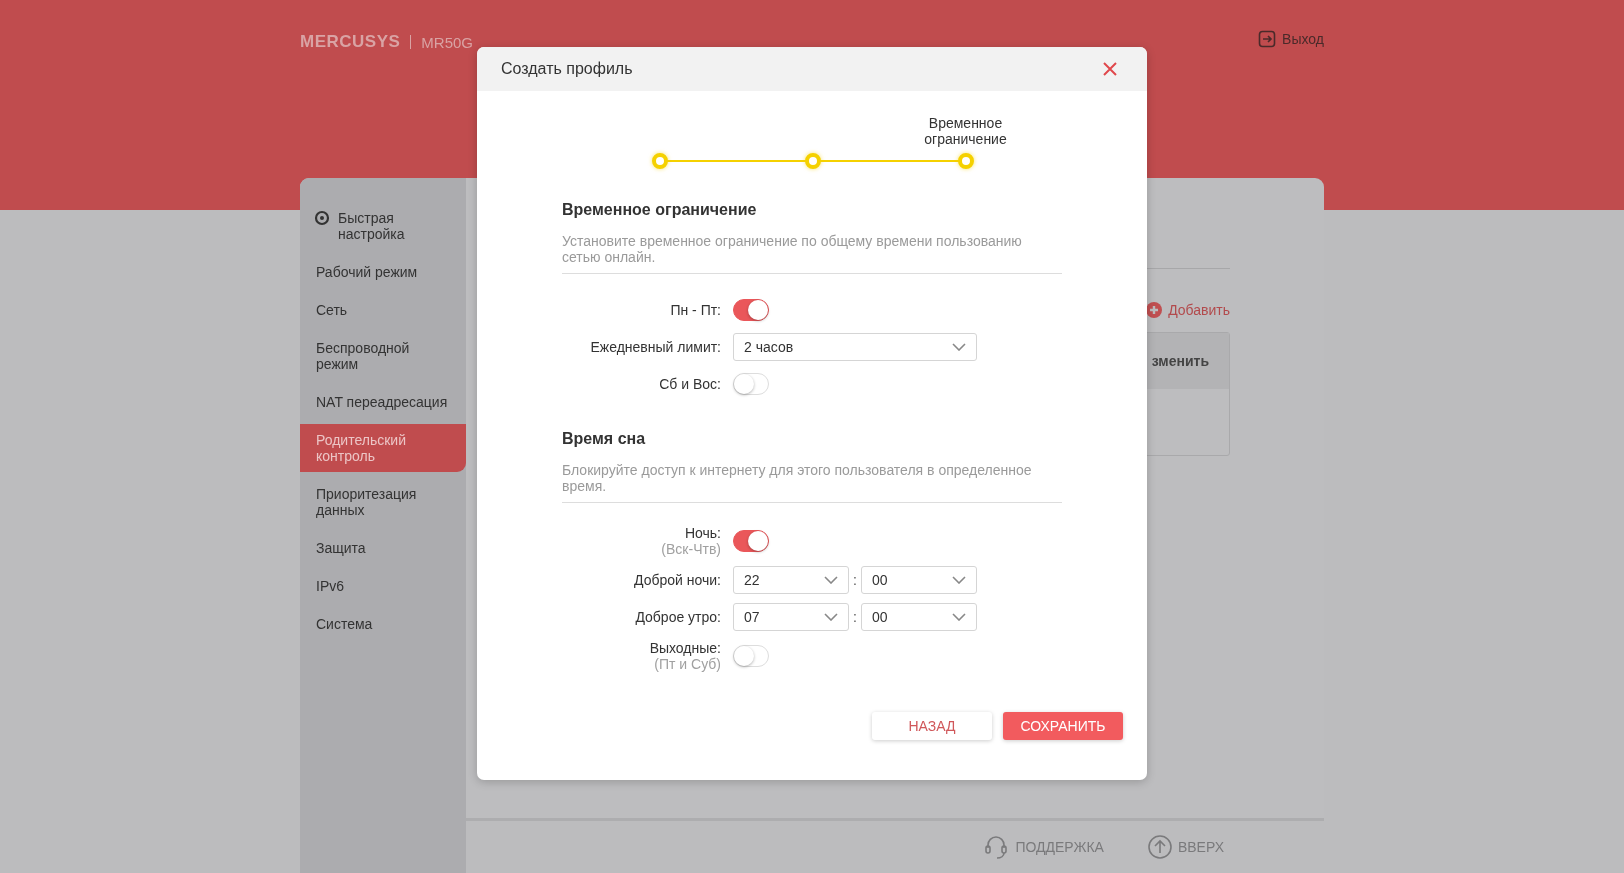 This screenshot has height=873, width=1624. I want to click on field-hint: (Вск-Чтв), so click(690, 549).